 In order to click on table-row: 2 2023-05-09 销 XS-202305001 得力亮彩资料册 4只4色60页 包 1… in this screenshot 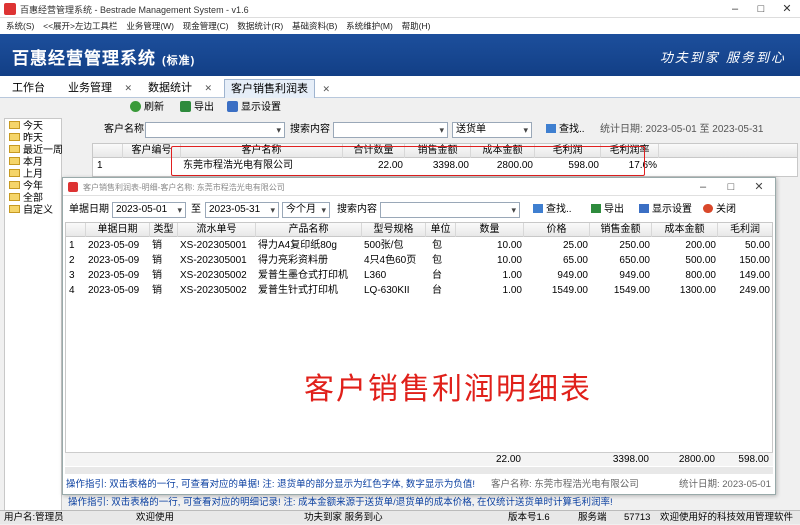, I will do `click(419, 260)`.